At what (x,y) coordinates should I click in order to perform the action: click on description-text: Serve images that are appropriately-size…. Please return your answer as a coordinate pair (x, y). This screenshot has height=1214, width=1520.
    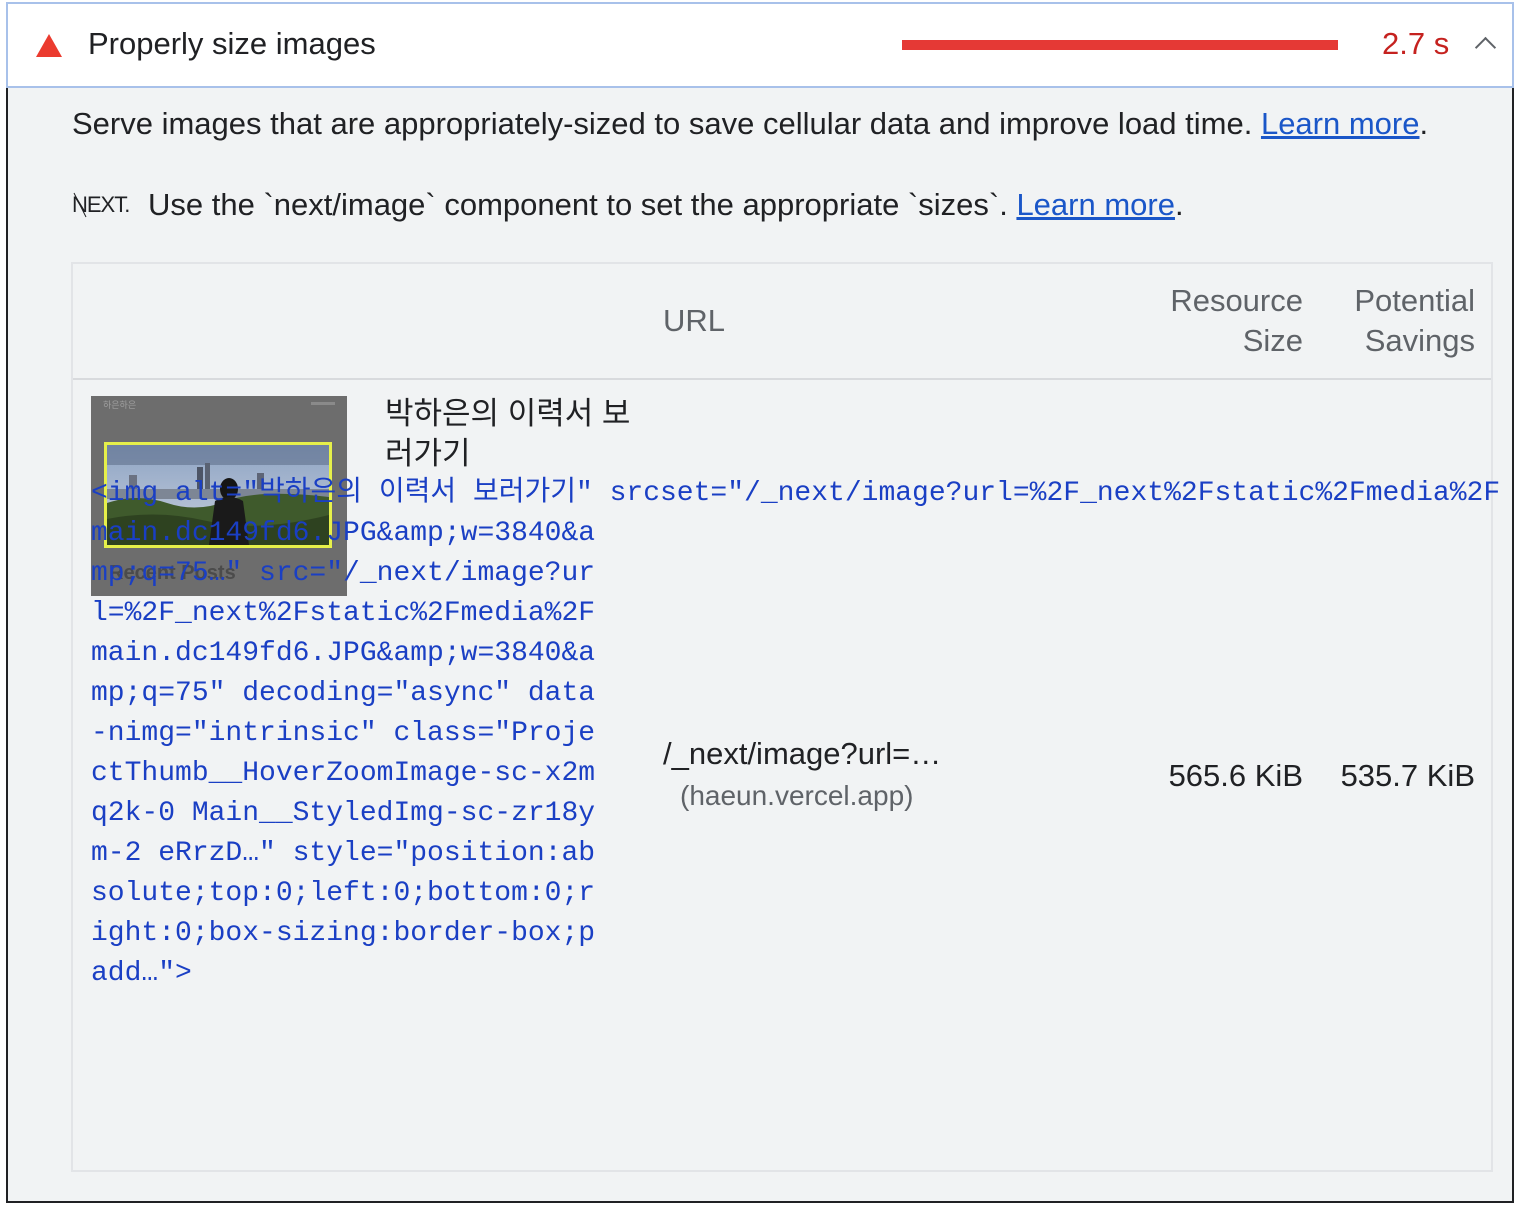
    Looking at the image, I should click on (666, 123).